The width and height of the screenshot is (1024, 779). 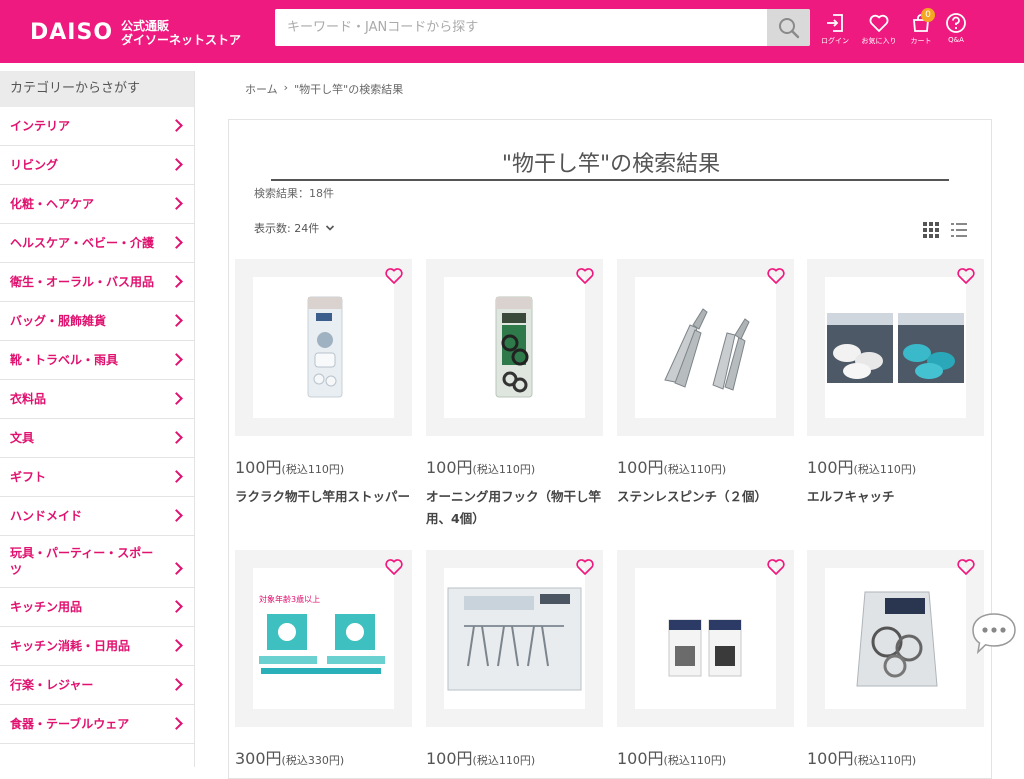 I want to click on product-name: ラクラク物干し竿用ストッパー, so click(x=323, y=497).